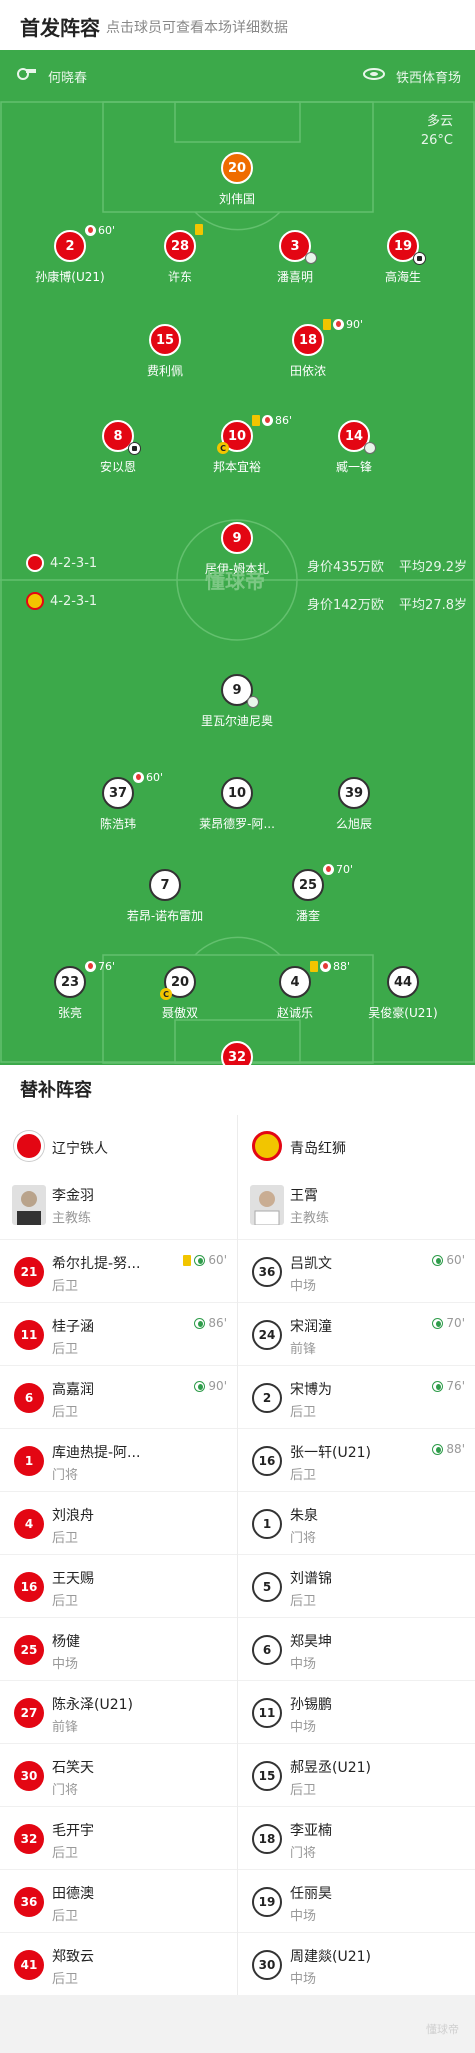  I want to click on bench-player-row: 18 李亚楠 门将, so click(356, 1837).